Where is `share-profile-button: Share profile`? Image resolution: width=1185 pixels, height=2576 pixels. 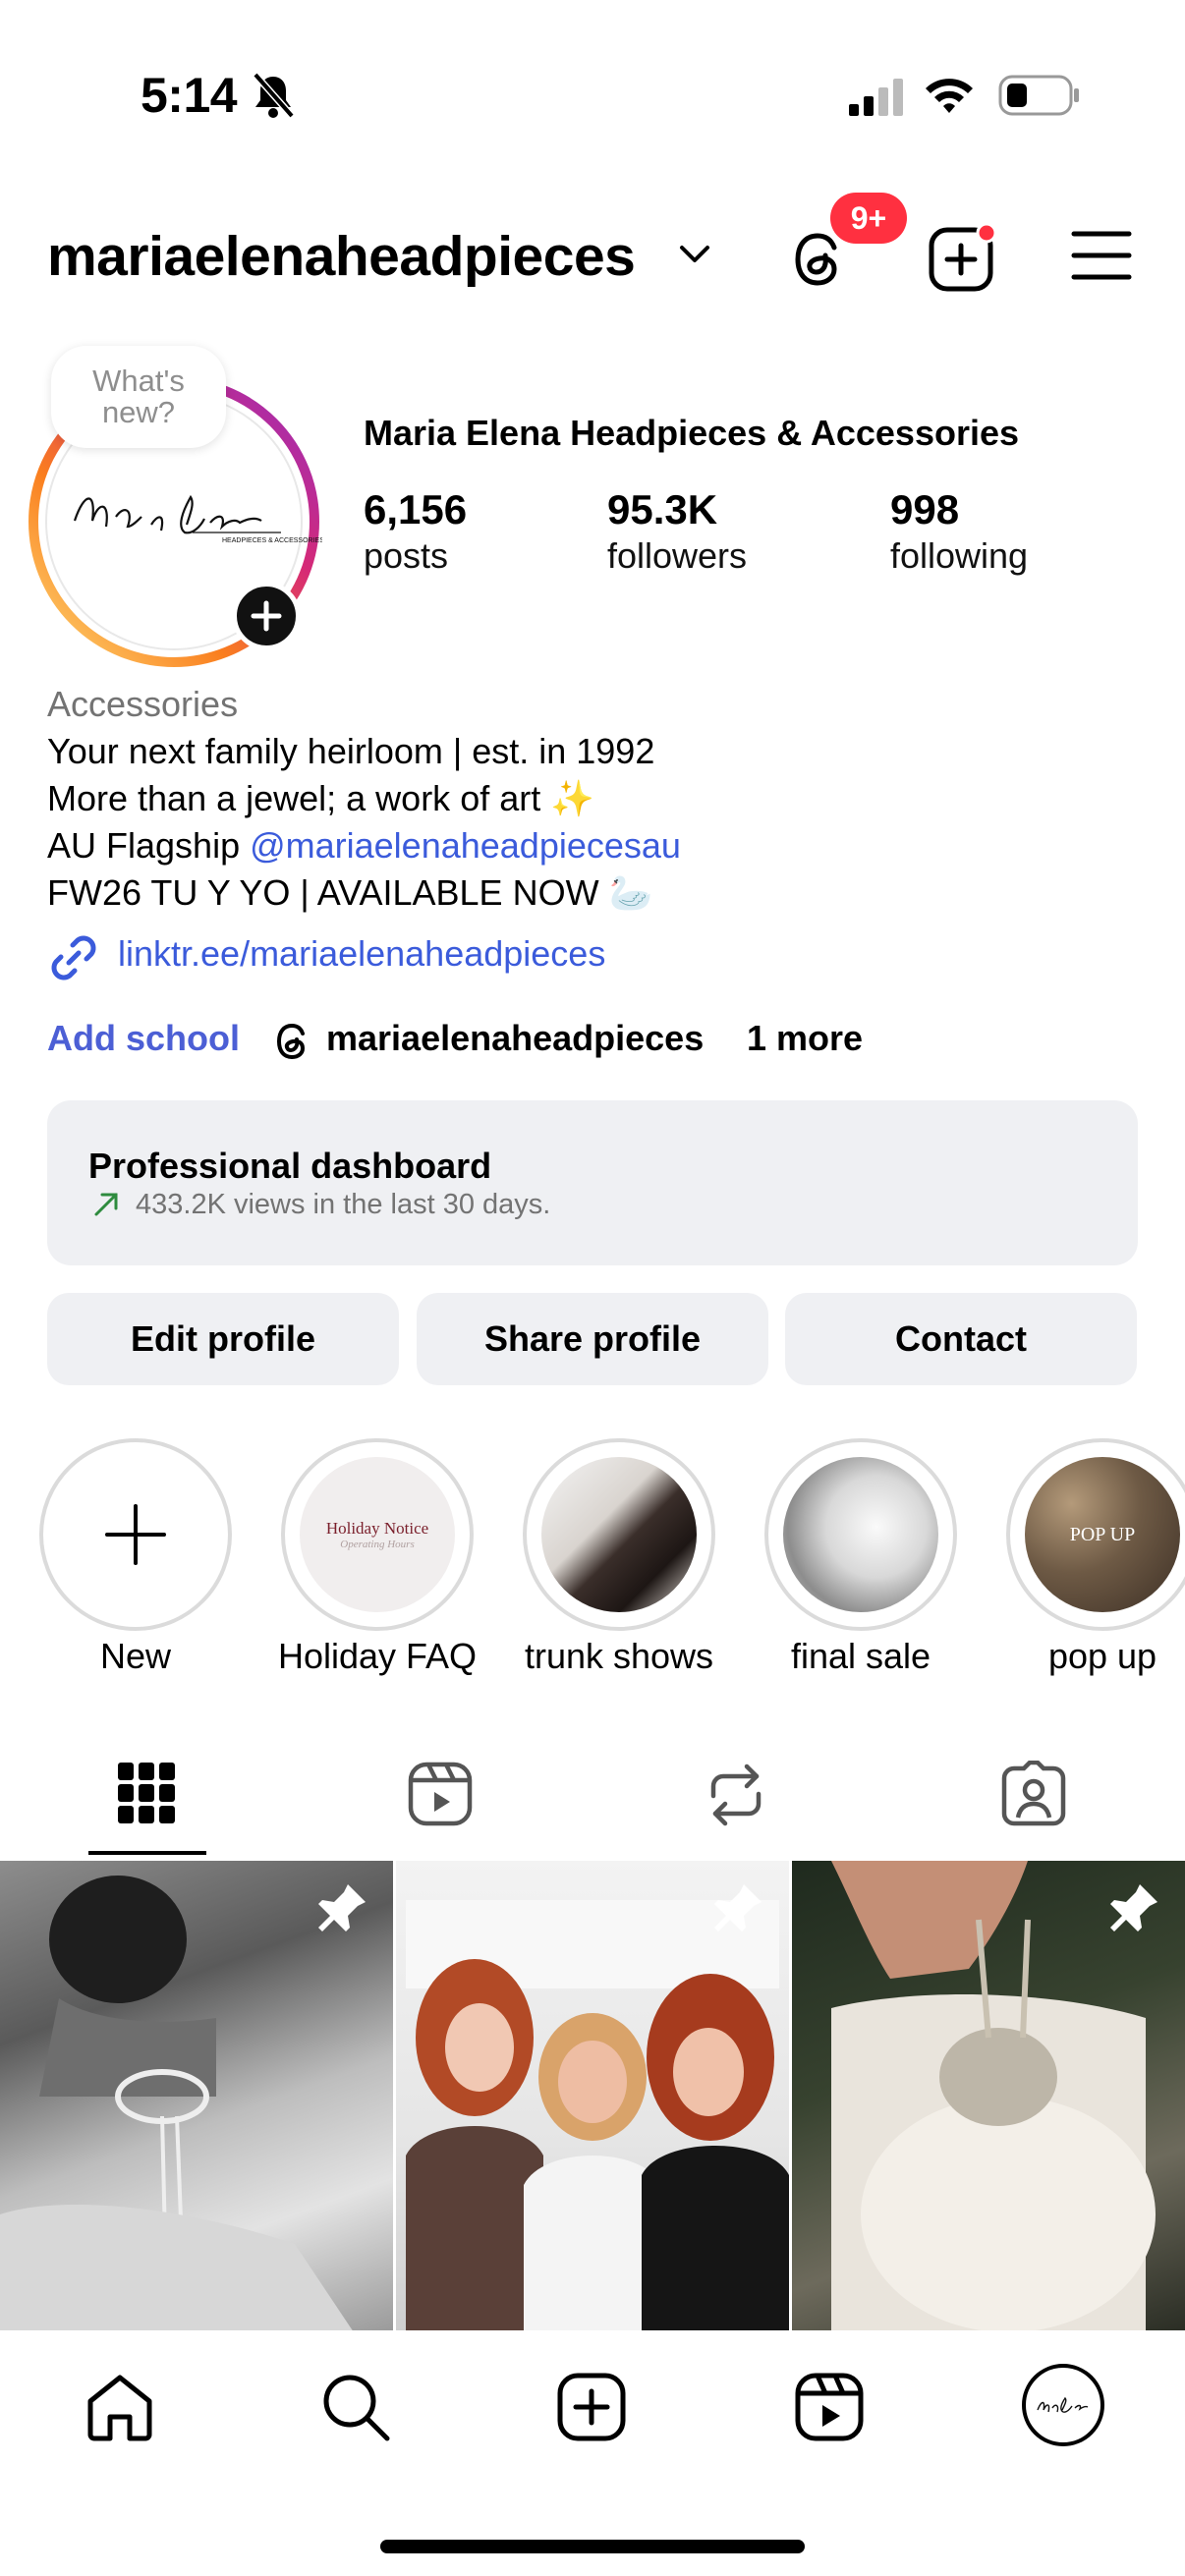
share-profile-button: Share profile is located at coordinates (592, 1339).